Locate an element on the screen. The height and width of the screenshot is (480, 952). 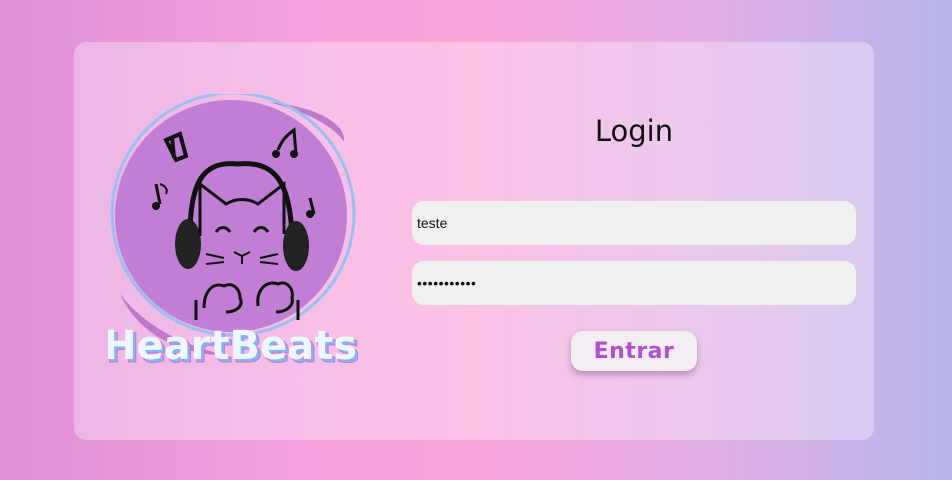
username-field is located at coordinates (634, 223).